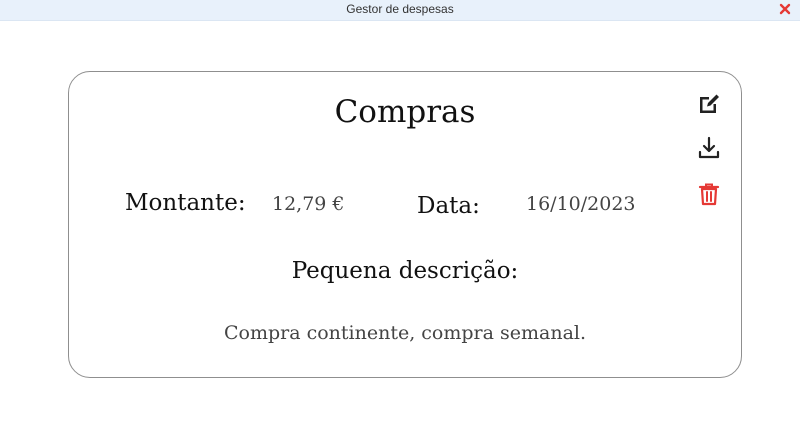 Image resolution: width=800 pixels, height=434 pixels. Describe the element at coordinates (785, 9) in the screenshot. I see `close-icon` at that location.